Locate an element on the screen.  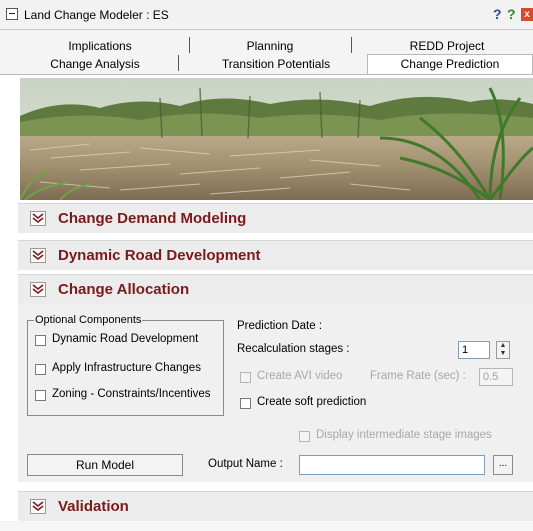
spin-up-icon: ▲ is located at coordinates (503, 346).